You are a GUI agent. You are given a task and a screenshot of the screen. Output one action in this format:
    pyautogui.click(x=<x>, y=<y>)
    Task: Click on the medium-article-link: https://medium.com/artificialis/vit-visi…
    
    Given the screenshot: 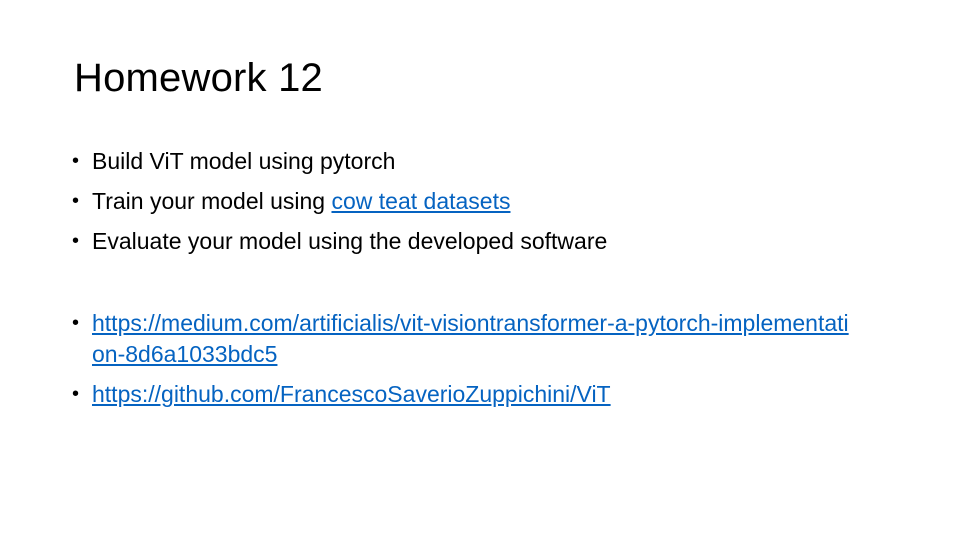 What is the action you would take?
    pyautogui.click(x=470, y=338)
    